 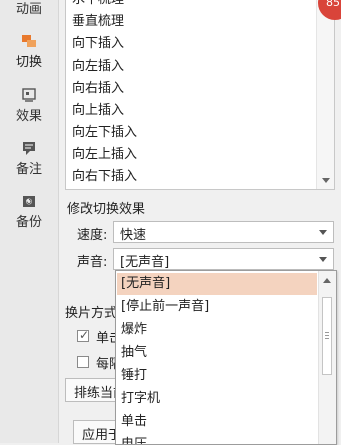 I want to click on list-item: 向上插入, so click(x=98, y=111).